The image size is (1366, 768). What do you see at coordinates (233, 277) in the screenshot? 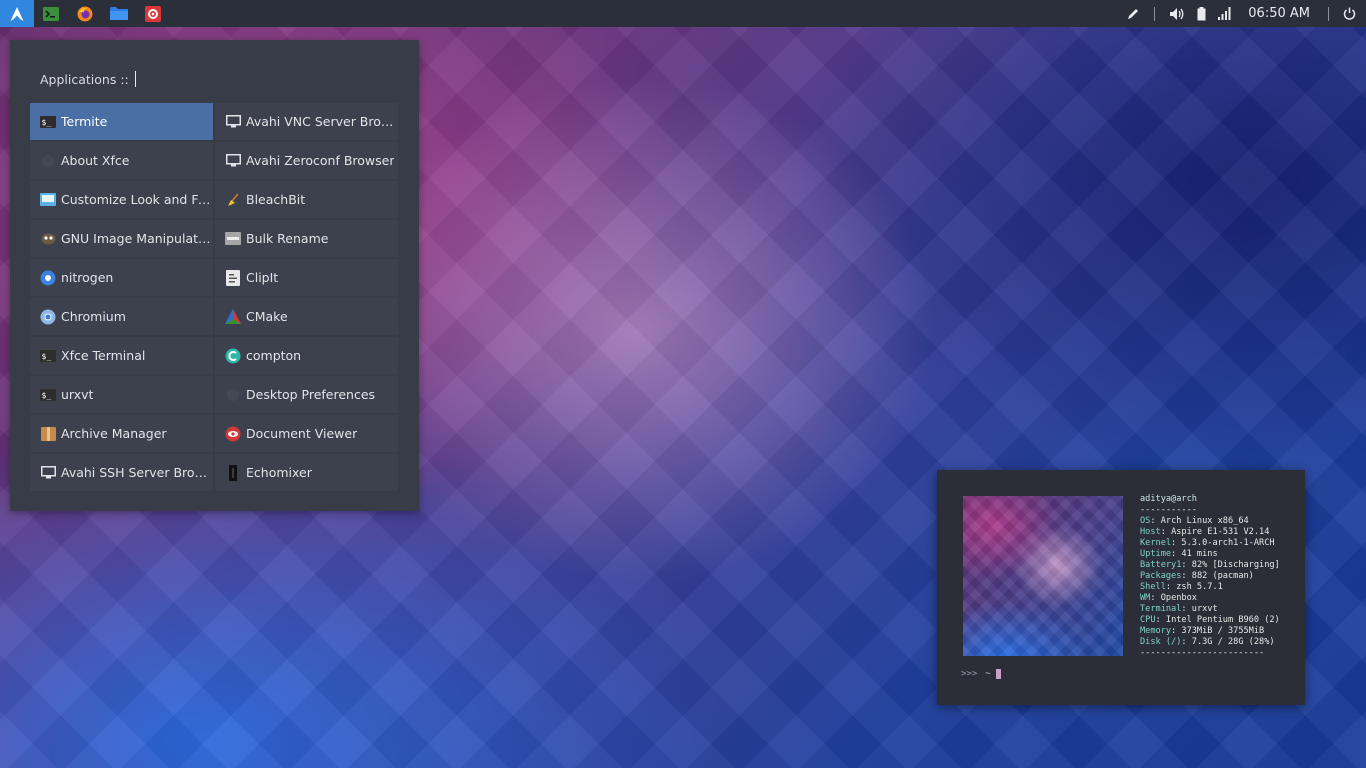
I see `clipboard-icon` at bounding box center [233, 277].